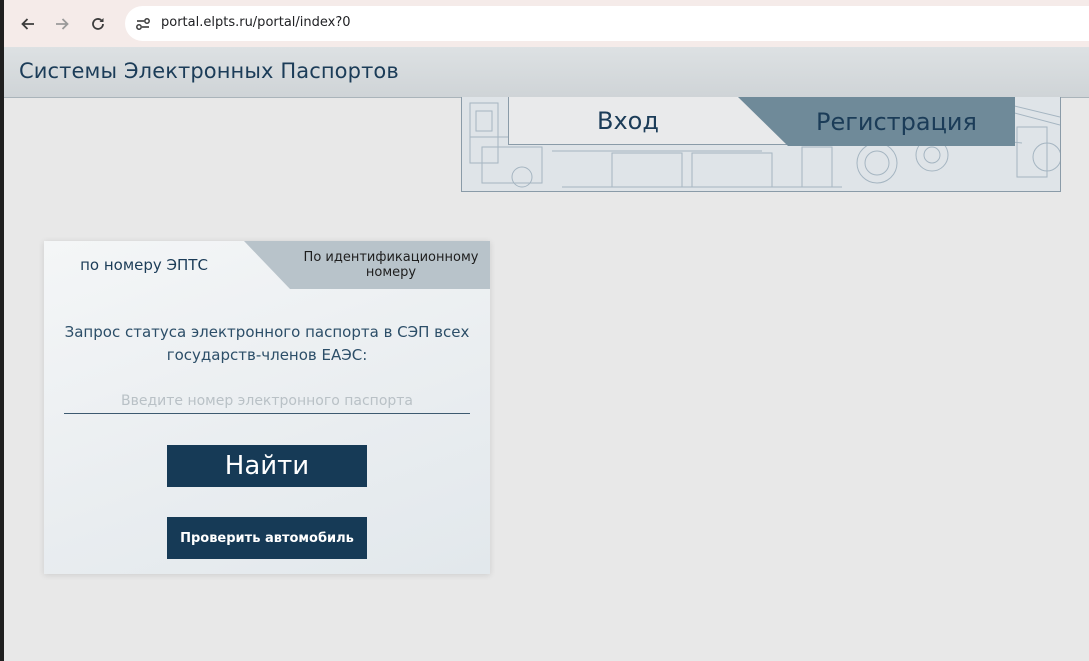 The width and height of the screenshot is (1089, 661). I want to click on tab-by-id: По идентификационному номеру, so click(391, 265).